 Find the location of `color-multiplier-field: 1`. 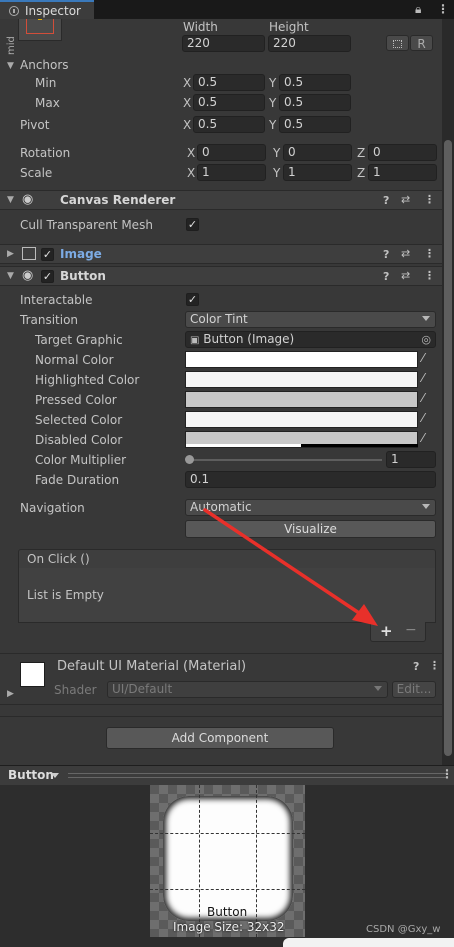

color-multiplier-field: 1 is located at coordinates (411, 459).